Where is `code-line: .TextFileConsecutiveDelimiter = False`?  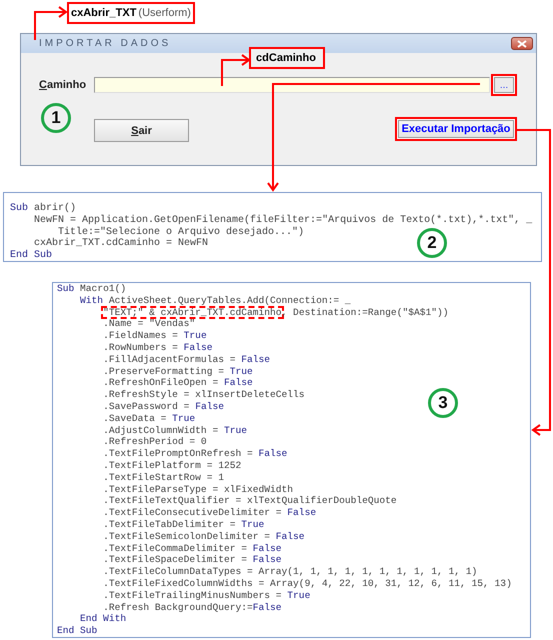
code-line: .TextFileConsecutiveDelimiter = False is located at coordinates (209, 513).